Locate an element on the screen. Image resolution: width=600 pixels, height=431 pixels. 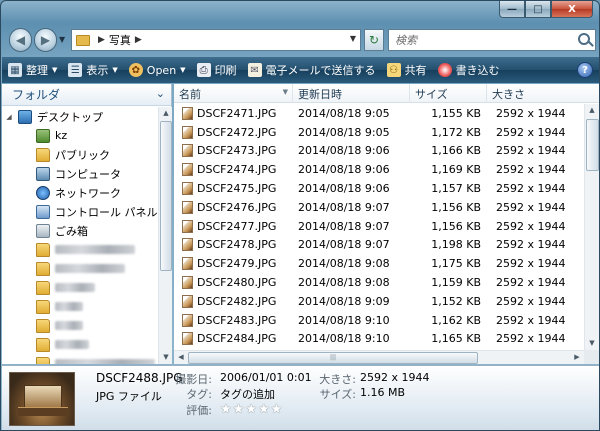
views-button: ☰ 表示 ▼ is located at coordinates (93, 70).